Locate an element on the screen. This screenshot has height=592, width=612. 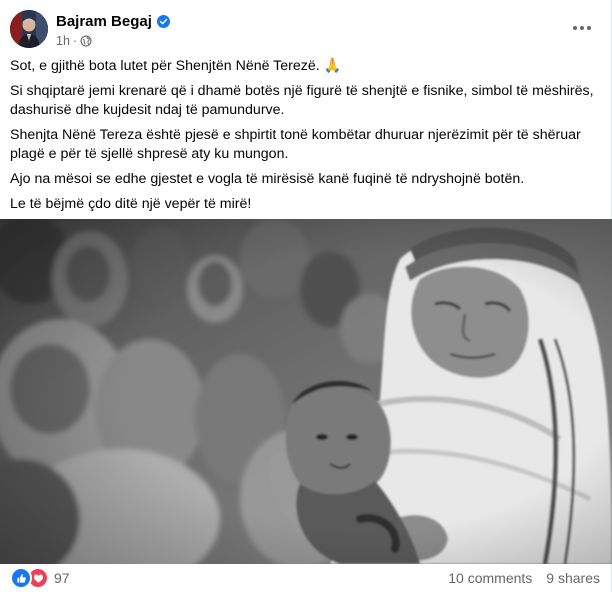
author-name: Bajram Begaj is located at coordinates (104, 21).